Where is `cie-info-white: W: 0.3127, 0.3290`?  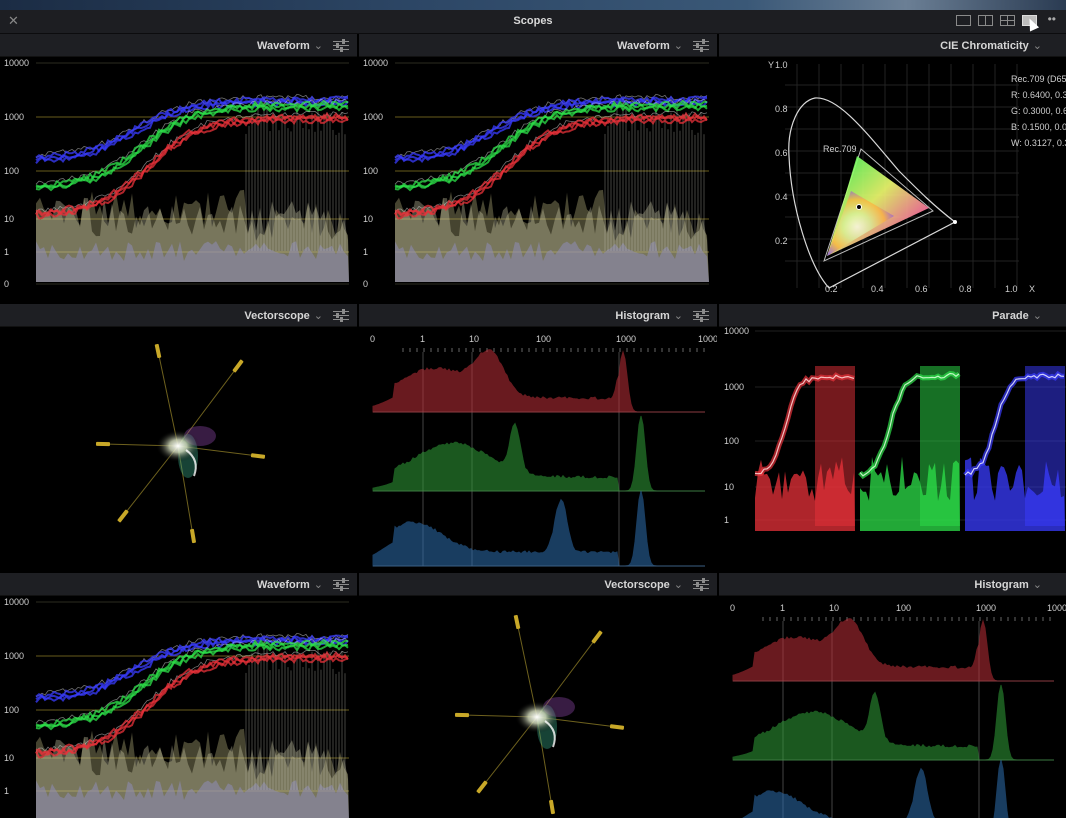
cie-info-white: W: 0.3127, 0.3290 is located at coordinates (1038, 143).